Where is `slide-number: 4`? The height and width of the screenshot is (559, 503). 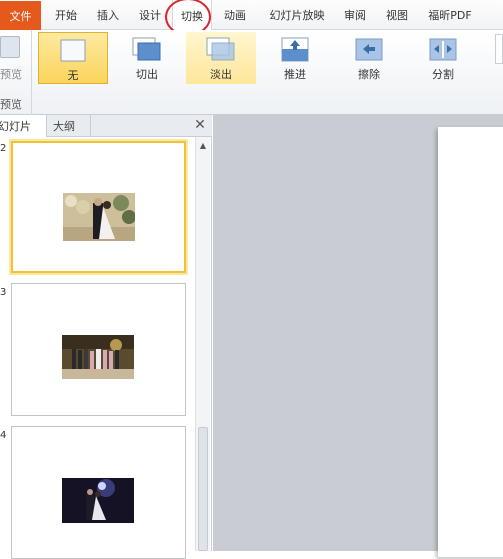
slide-number: 4 is located at coordinates (3, 435).